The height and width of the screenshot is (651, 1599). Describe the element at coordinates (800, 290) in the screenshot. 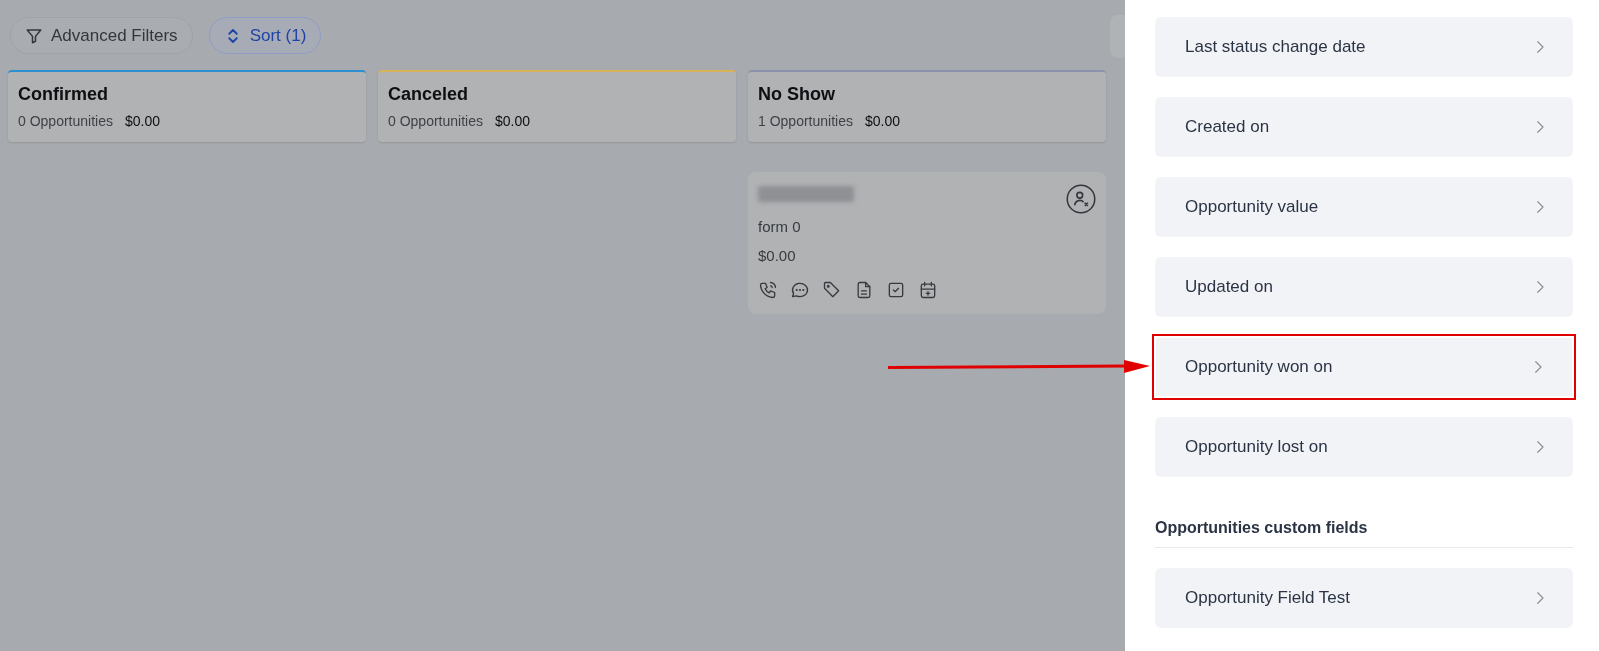

I see `chat-icon` at that location.